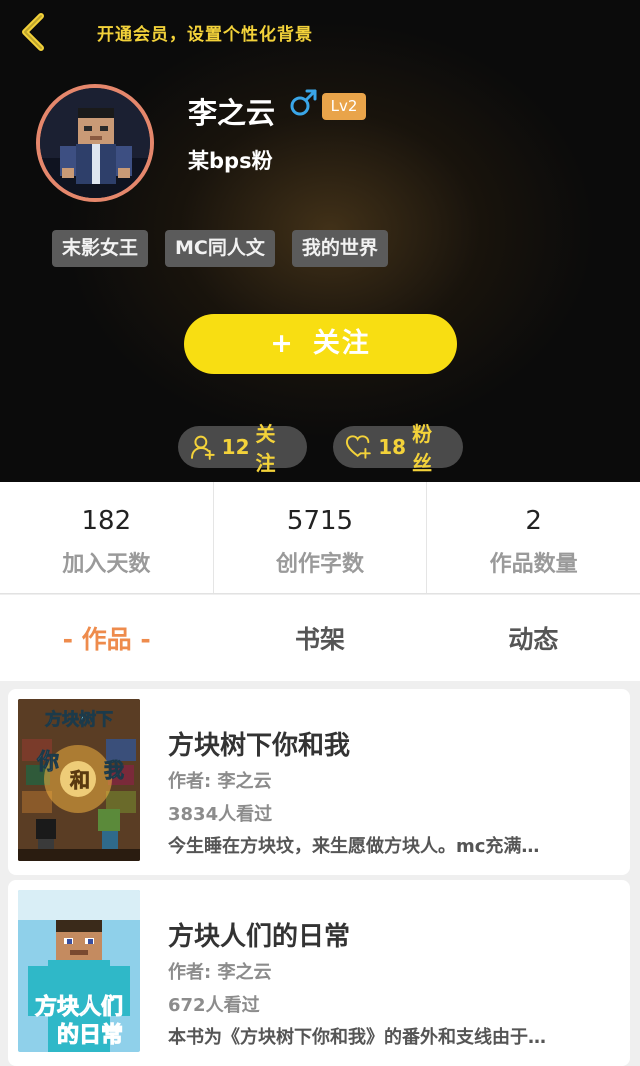 The width and height of the screenshot is (640, 1066). I want to click on book-cover-image: 方块树下 你 和 我, so click(79, 780).